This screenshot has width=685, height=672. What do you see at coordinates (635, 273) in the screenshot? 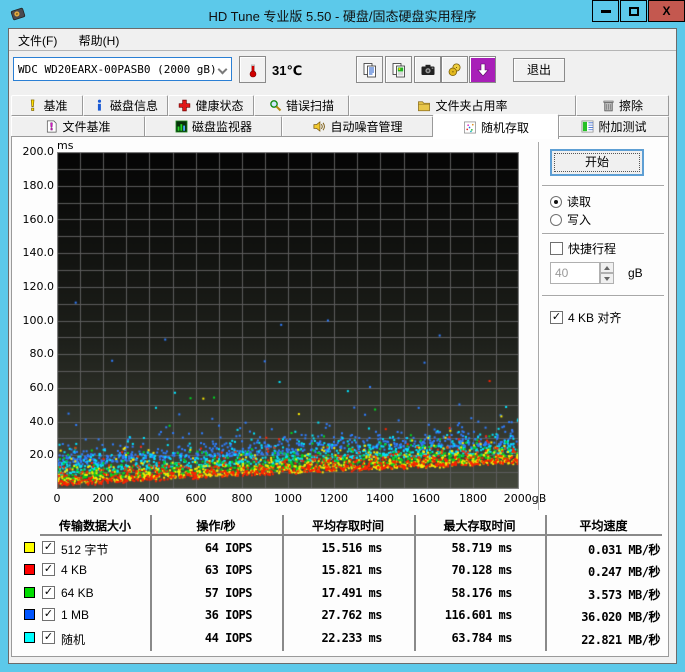
I see `capacity-unit: gB` at bounding box center [635, 273].